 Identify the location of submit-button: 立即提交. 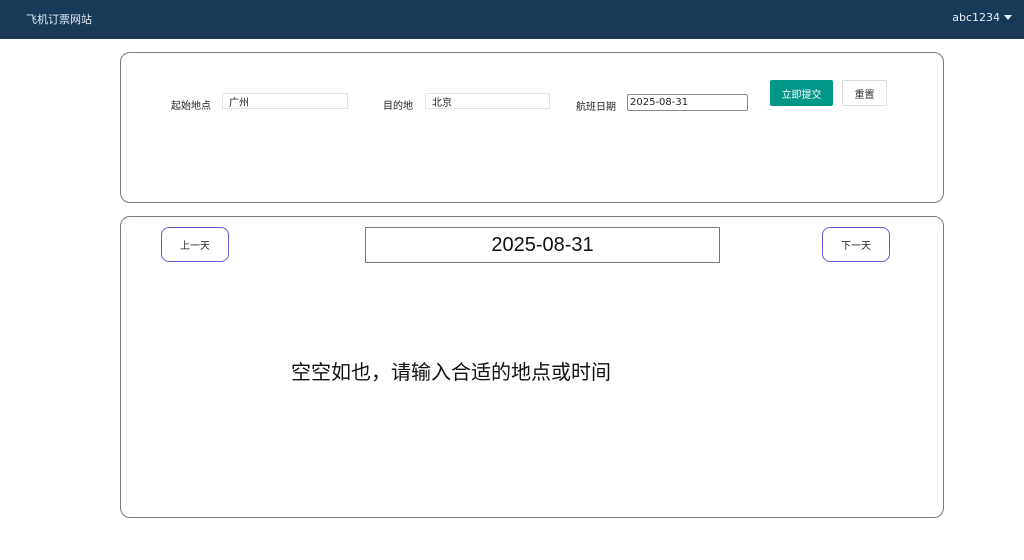
(801, 93).